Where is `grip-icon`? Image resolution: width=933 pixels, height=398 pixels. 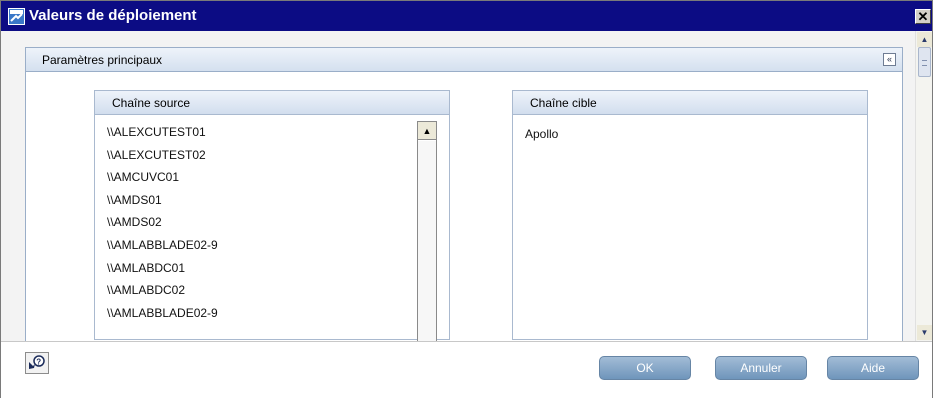 grip-icon is located at coordinates (924, 63).